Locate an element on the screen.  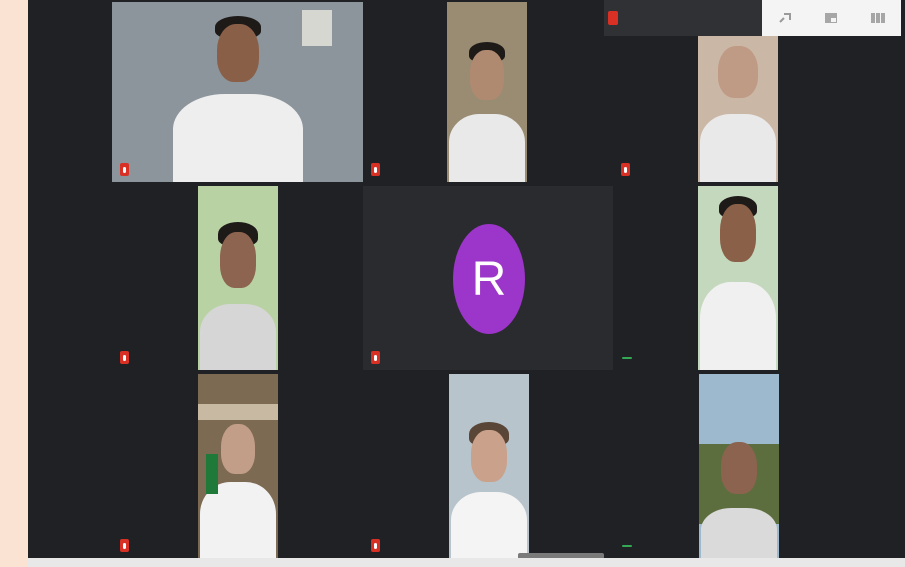
picture-in-picture-icon is located at coordinates (831, 18).